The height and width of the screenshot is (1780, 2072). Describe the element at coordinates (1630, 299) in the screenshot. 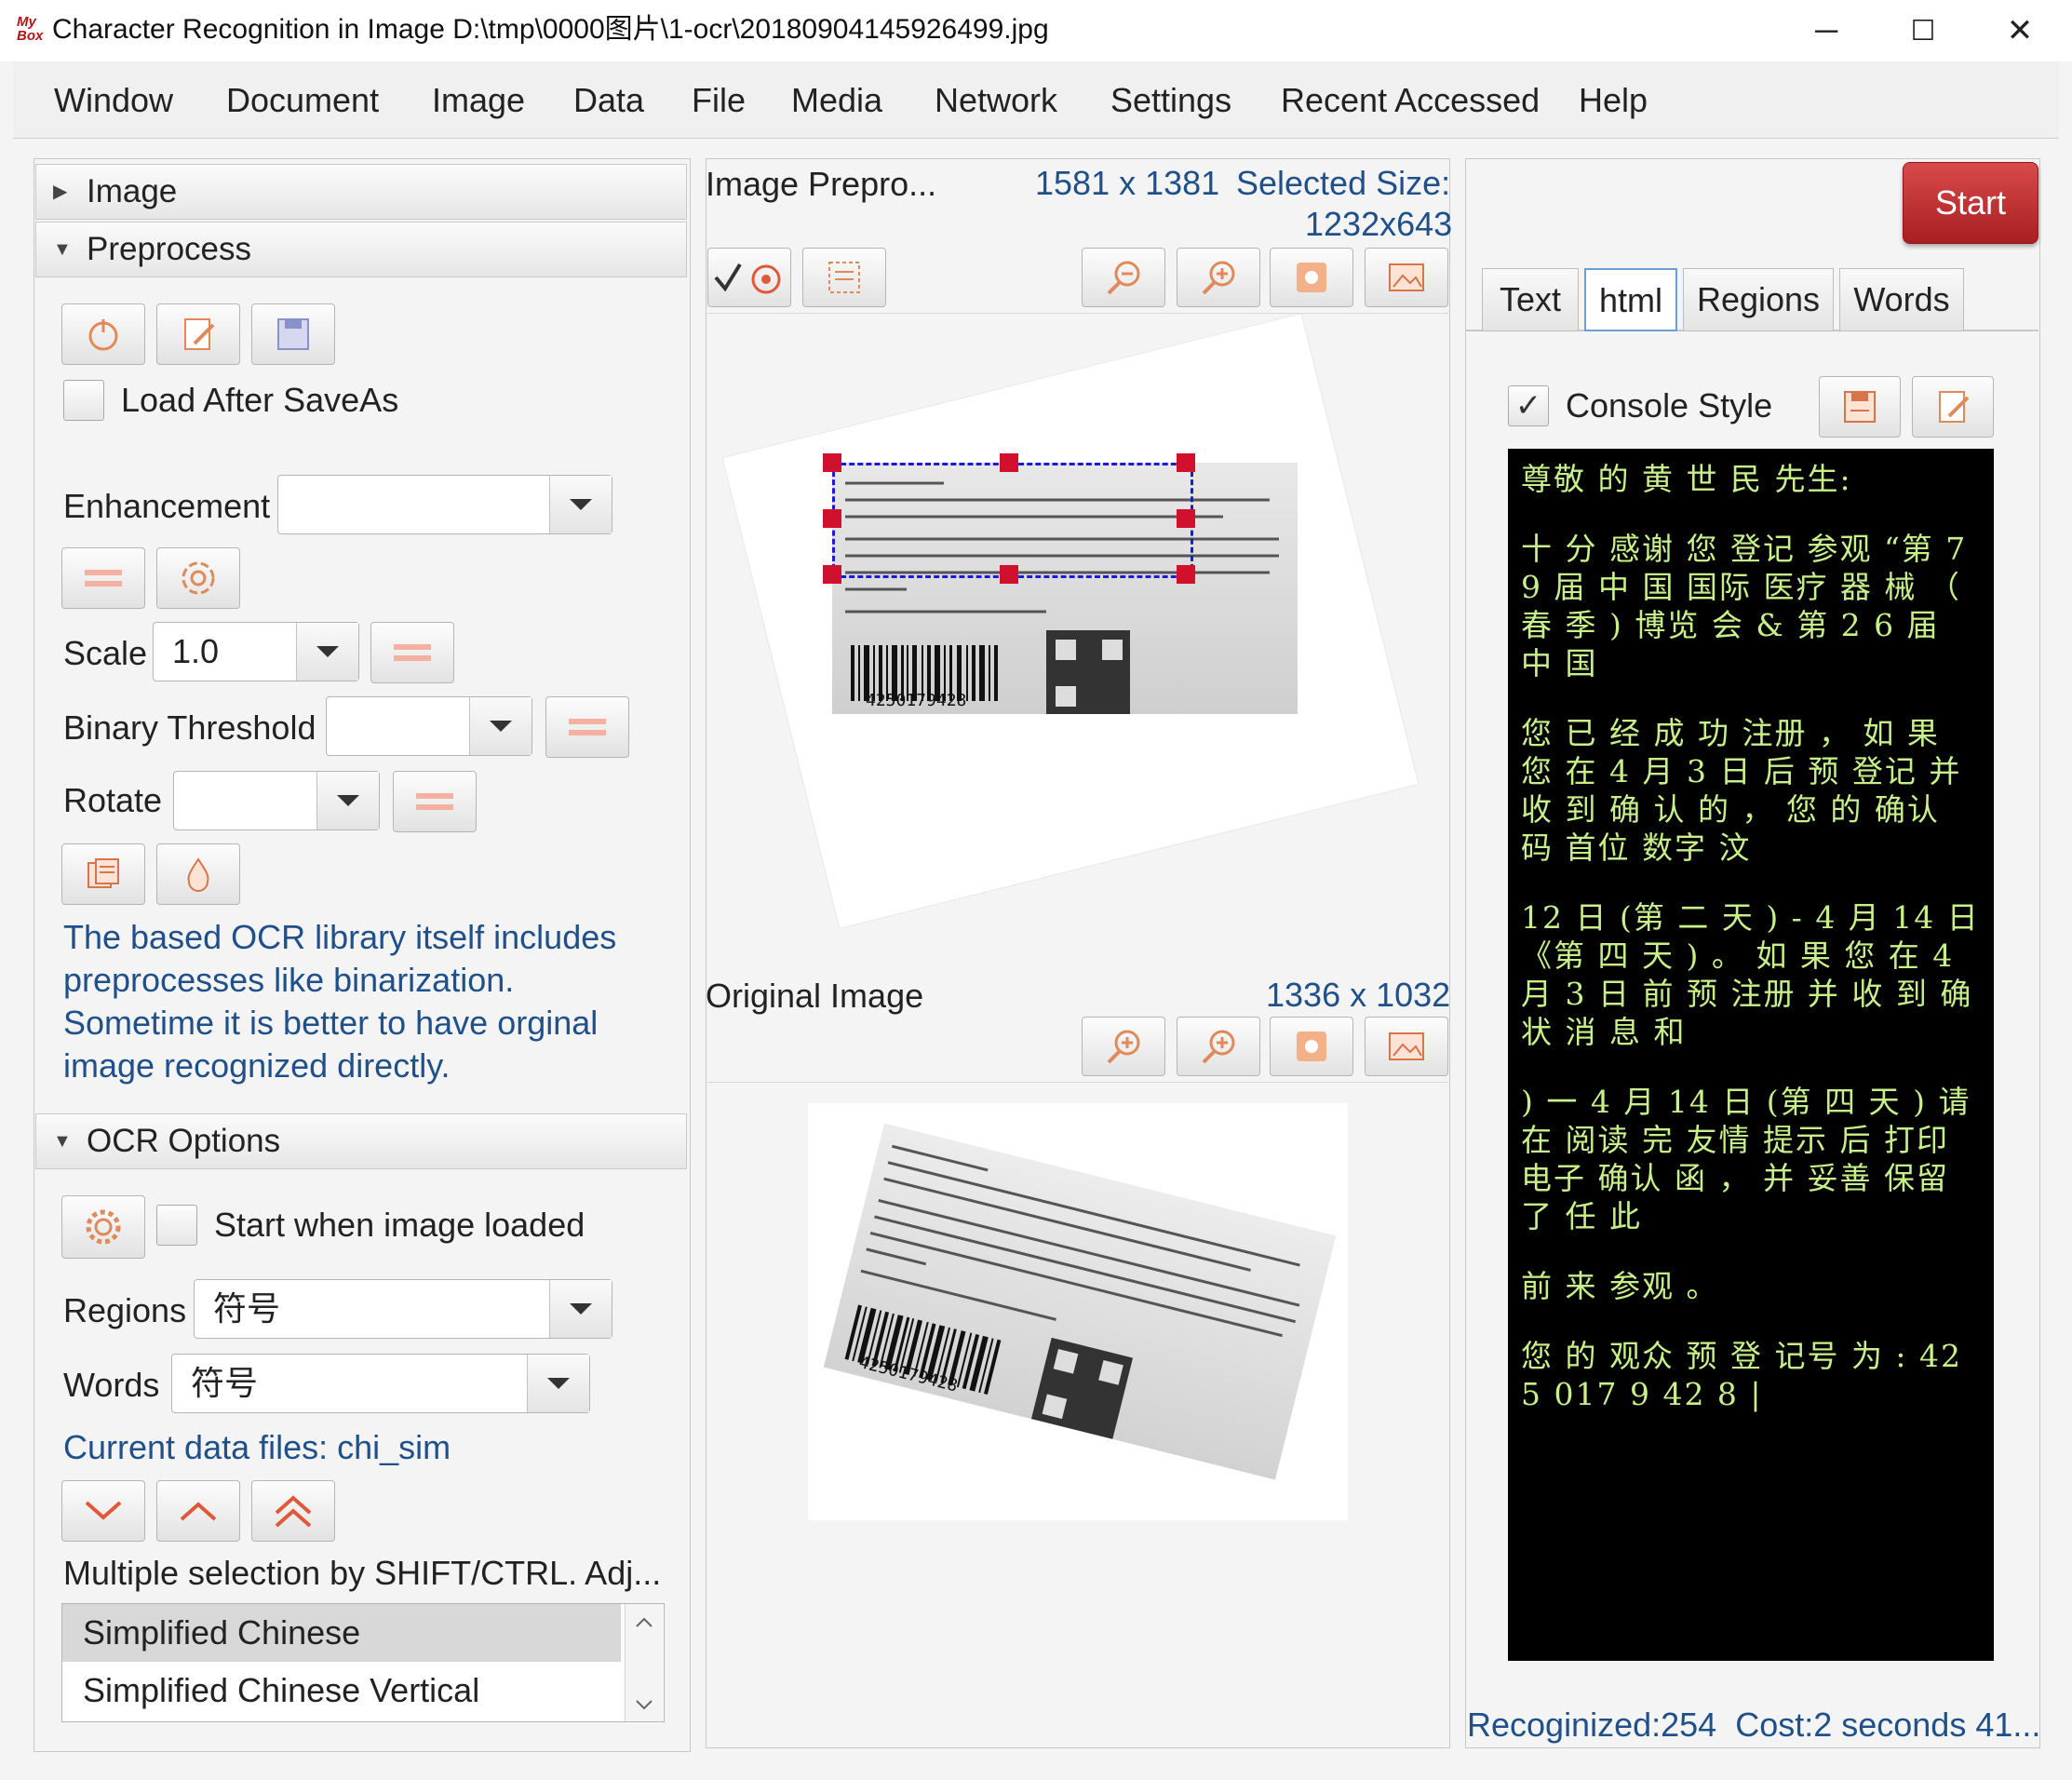

I see `tab-html: html` at that location.